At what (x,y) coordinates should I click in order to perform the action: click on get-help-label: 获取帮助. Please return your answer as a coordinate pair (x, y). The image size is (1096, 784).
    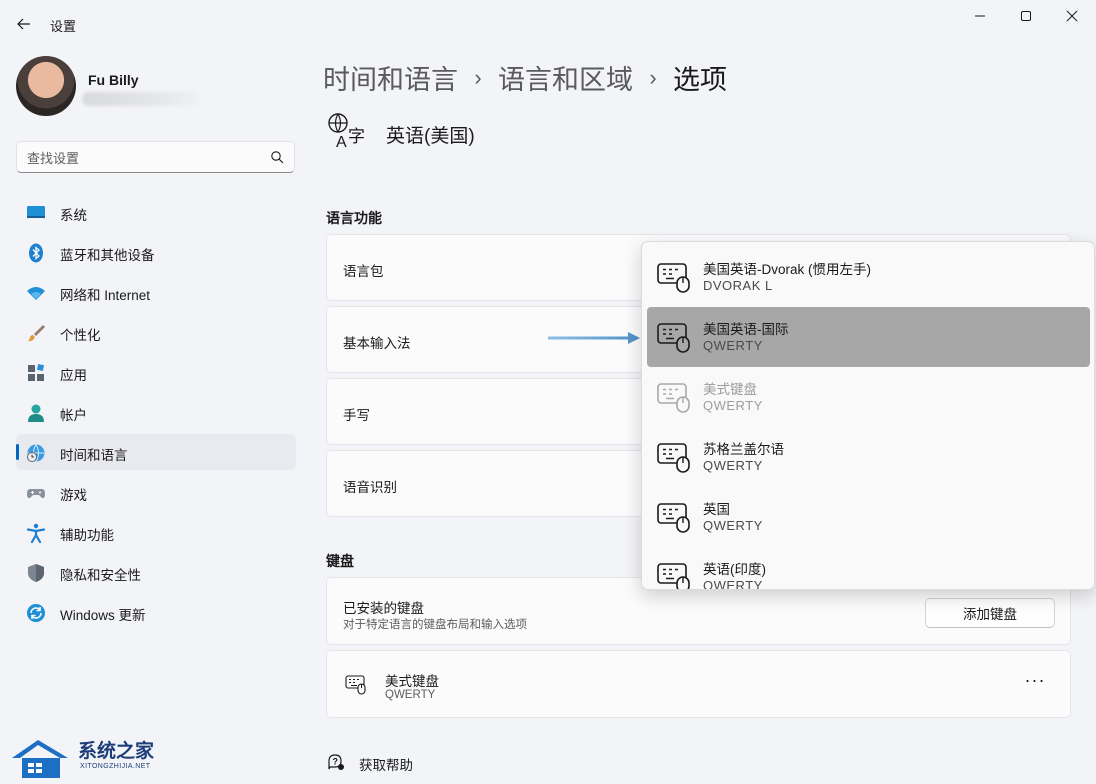
    Looking at the image, I should click on (386, 765).